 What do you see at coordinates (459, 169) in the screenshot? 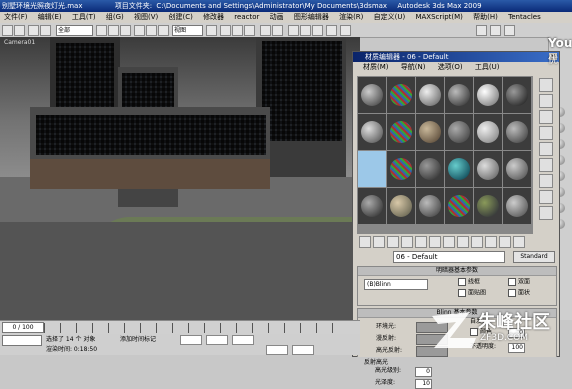
I see `sample-slot-active` at bounding box center [459, 169].